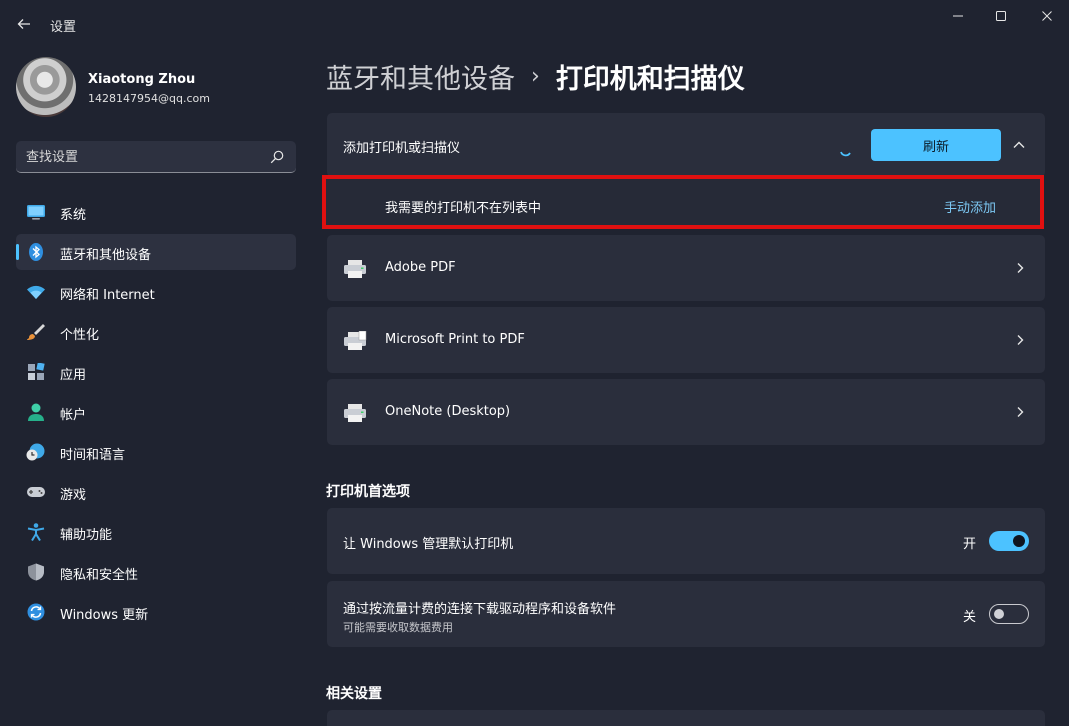  Describe the element at coordinates (480, 609) in the screenshot. I see `setting-label: 通过按流量计费的连接下载驱动程序和设备软件` at that location.